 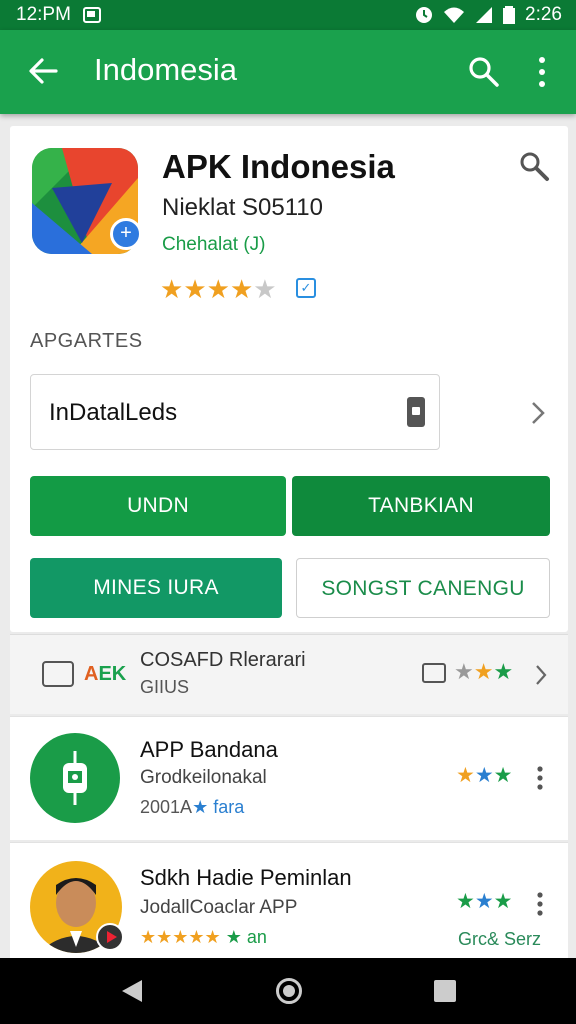 What do you see at coordinates (91, 15) in the screenshot?
I see `gallery-notification-icon` at bounding box center [91, 15].